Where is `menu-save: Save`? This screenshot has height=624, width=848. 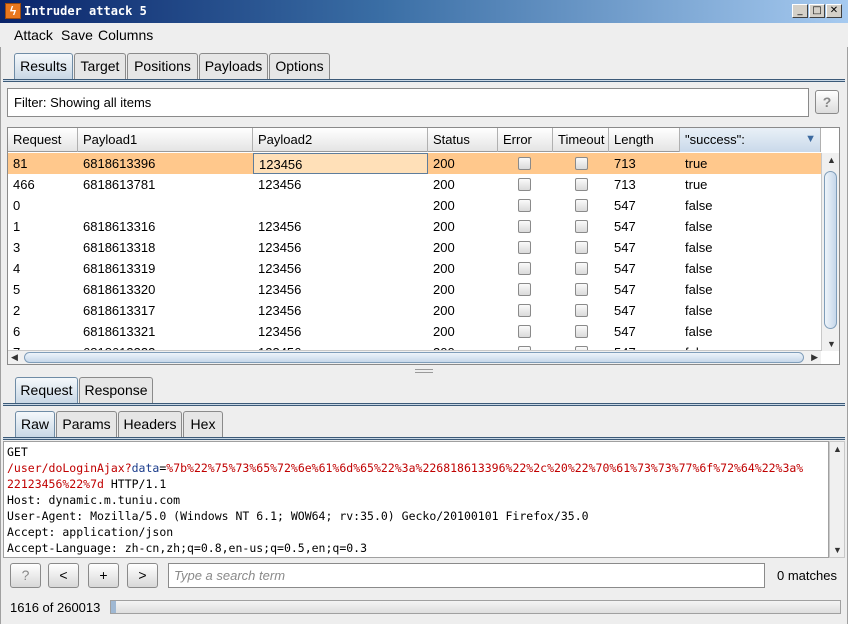
menu-save: Save is located at coordinates (77, 35).